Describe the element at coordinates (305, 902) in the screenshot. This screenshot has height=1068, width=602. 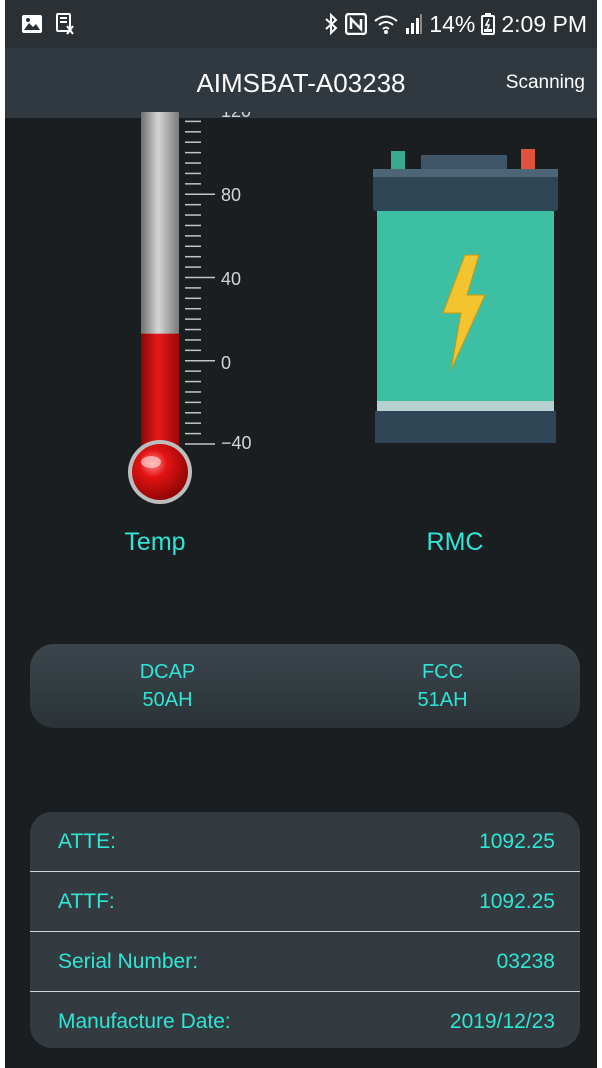
I see `info-row-attf: ATTF: 1092.25` at that location.